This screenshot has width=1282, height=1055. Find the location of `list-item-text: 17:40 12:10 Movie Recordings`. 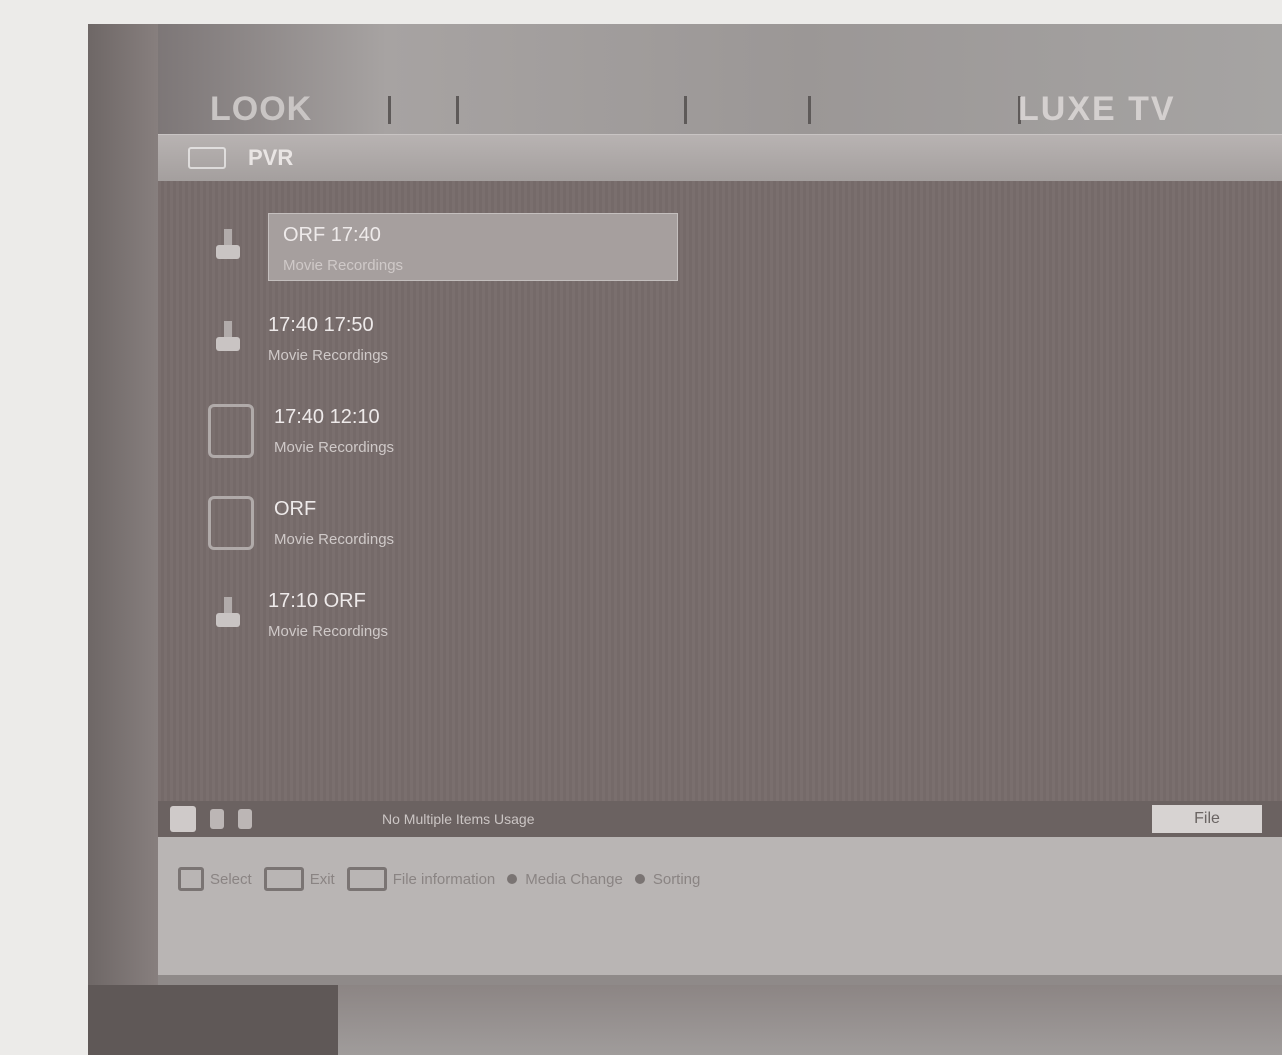

list-item-text: 17:40 12:10 Movie Recordings is located at coordinates (334, 431).